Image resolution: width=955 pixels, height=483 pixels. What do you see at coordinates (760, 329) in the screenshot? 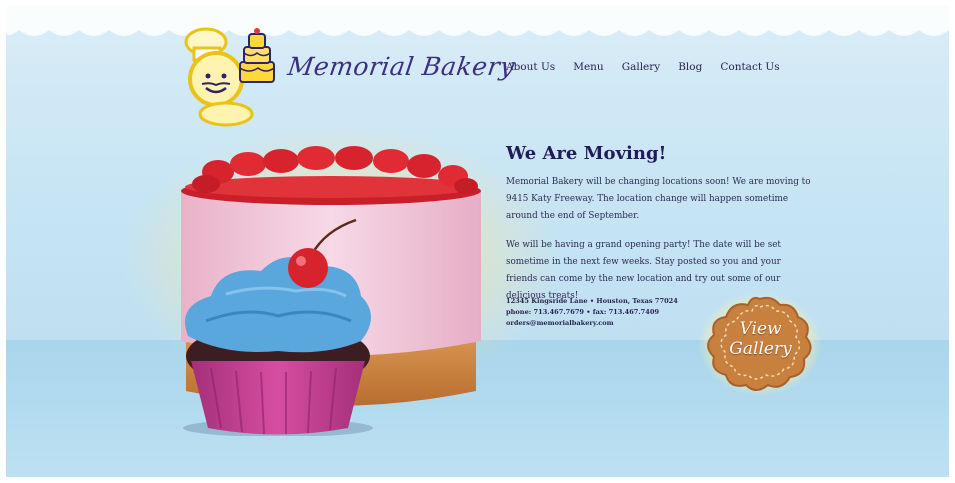
I see `view-gallery-line1: View` at bounding box center [760, 329].